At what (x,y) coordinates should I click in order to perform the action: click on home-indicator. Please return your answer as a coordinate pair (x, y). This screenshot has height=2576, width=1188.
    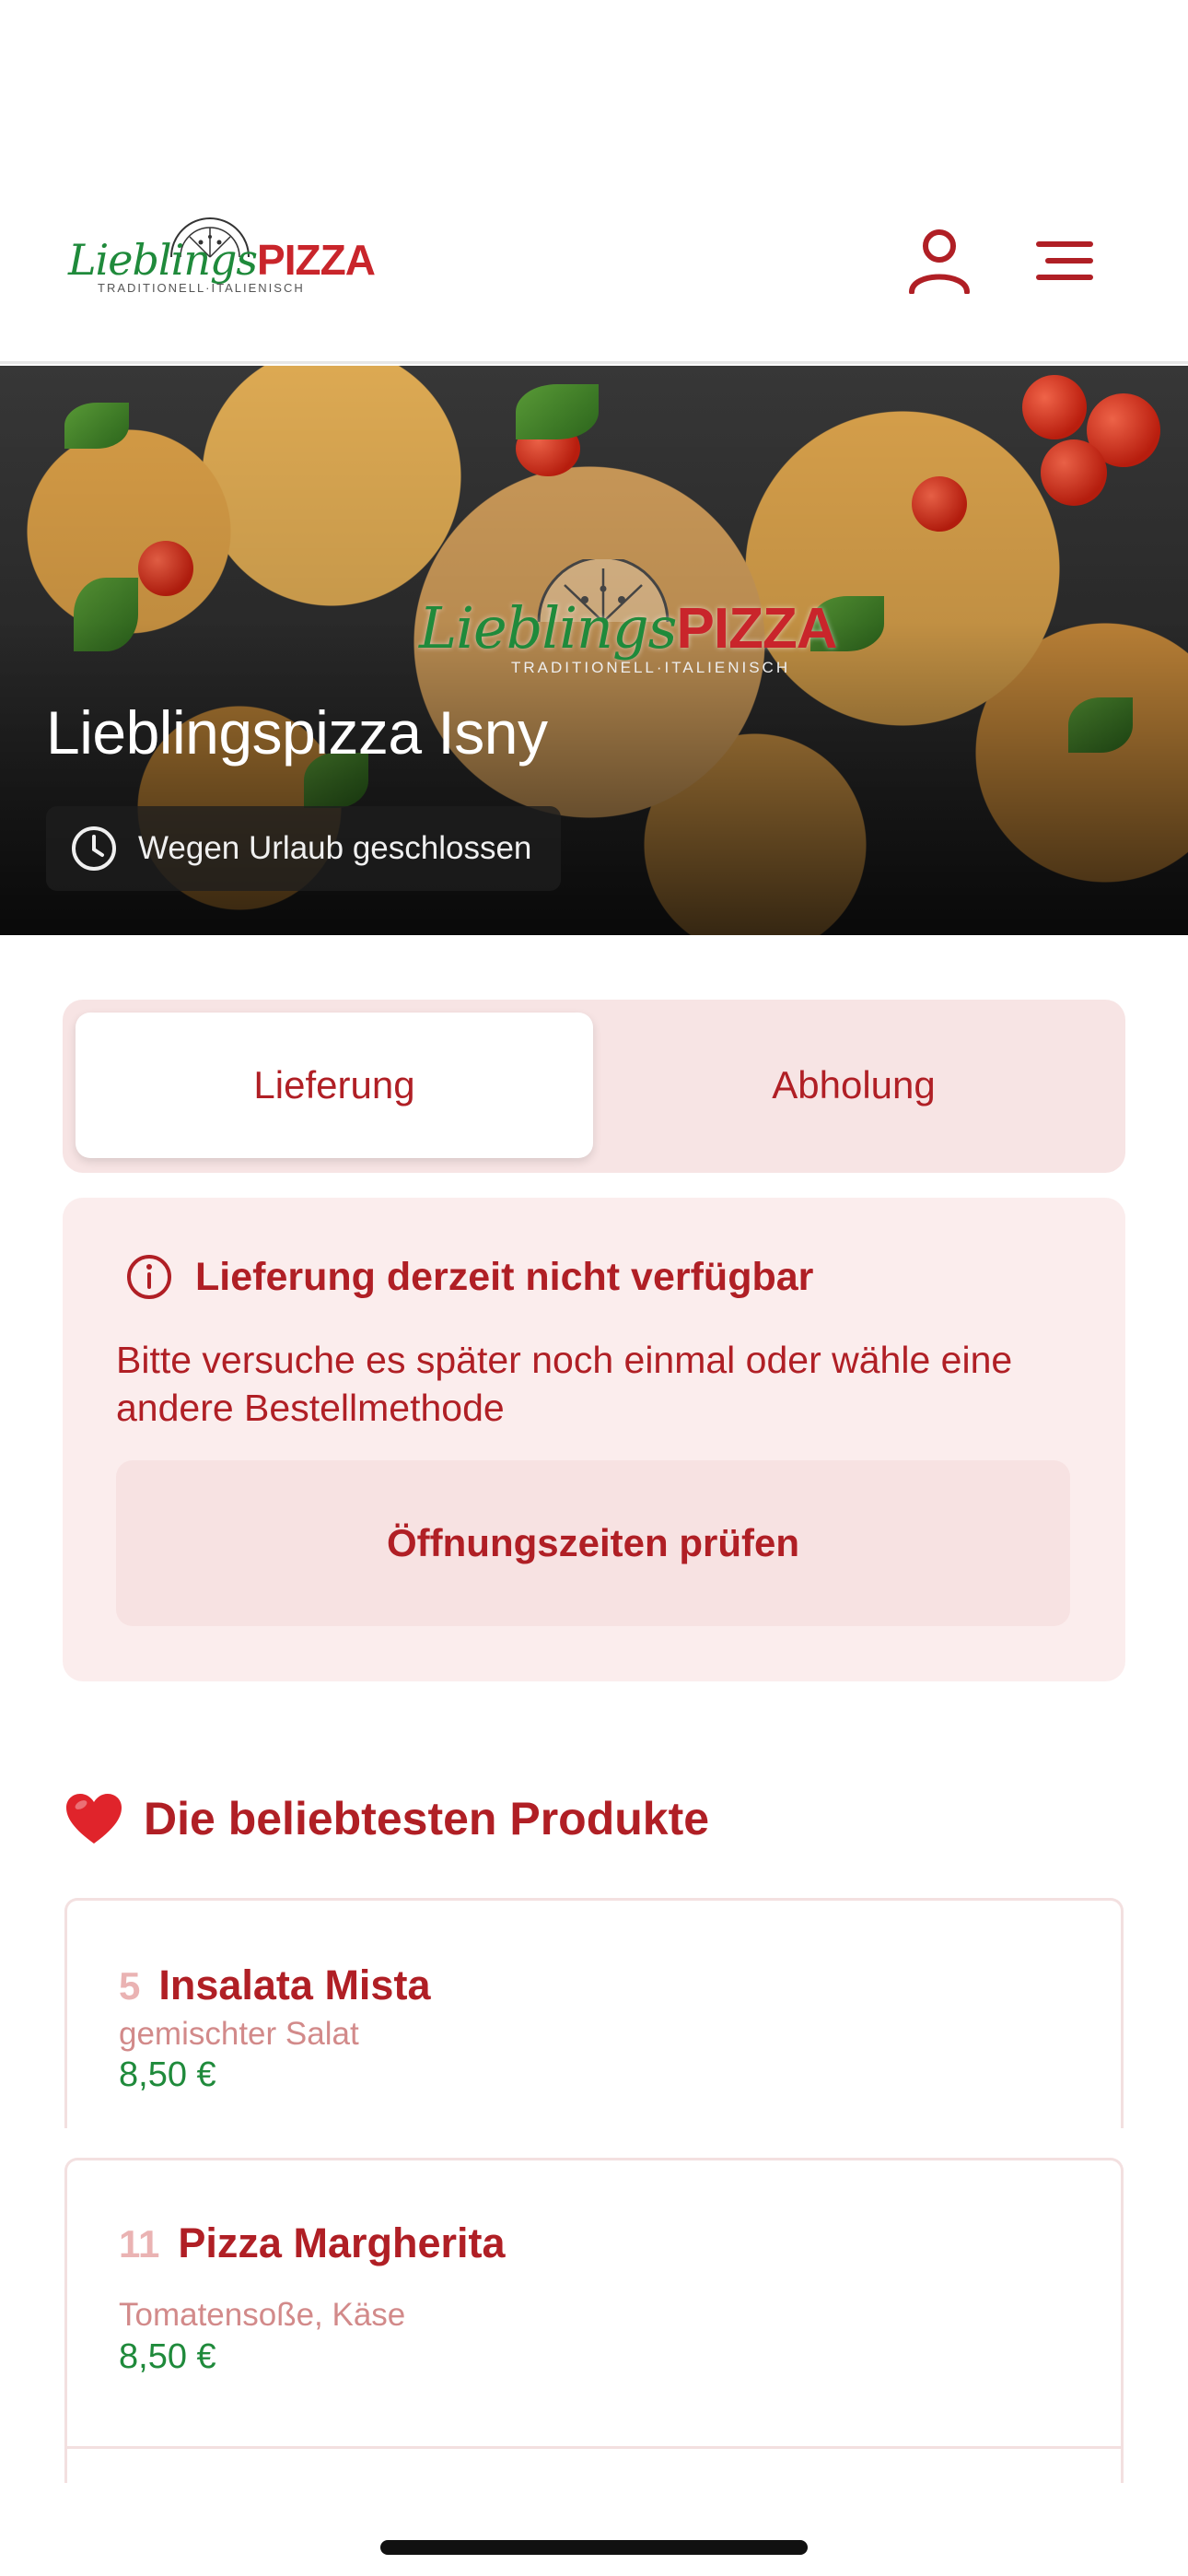
    Looking at the image, I should click on (594, 2547).